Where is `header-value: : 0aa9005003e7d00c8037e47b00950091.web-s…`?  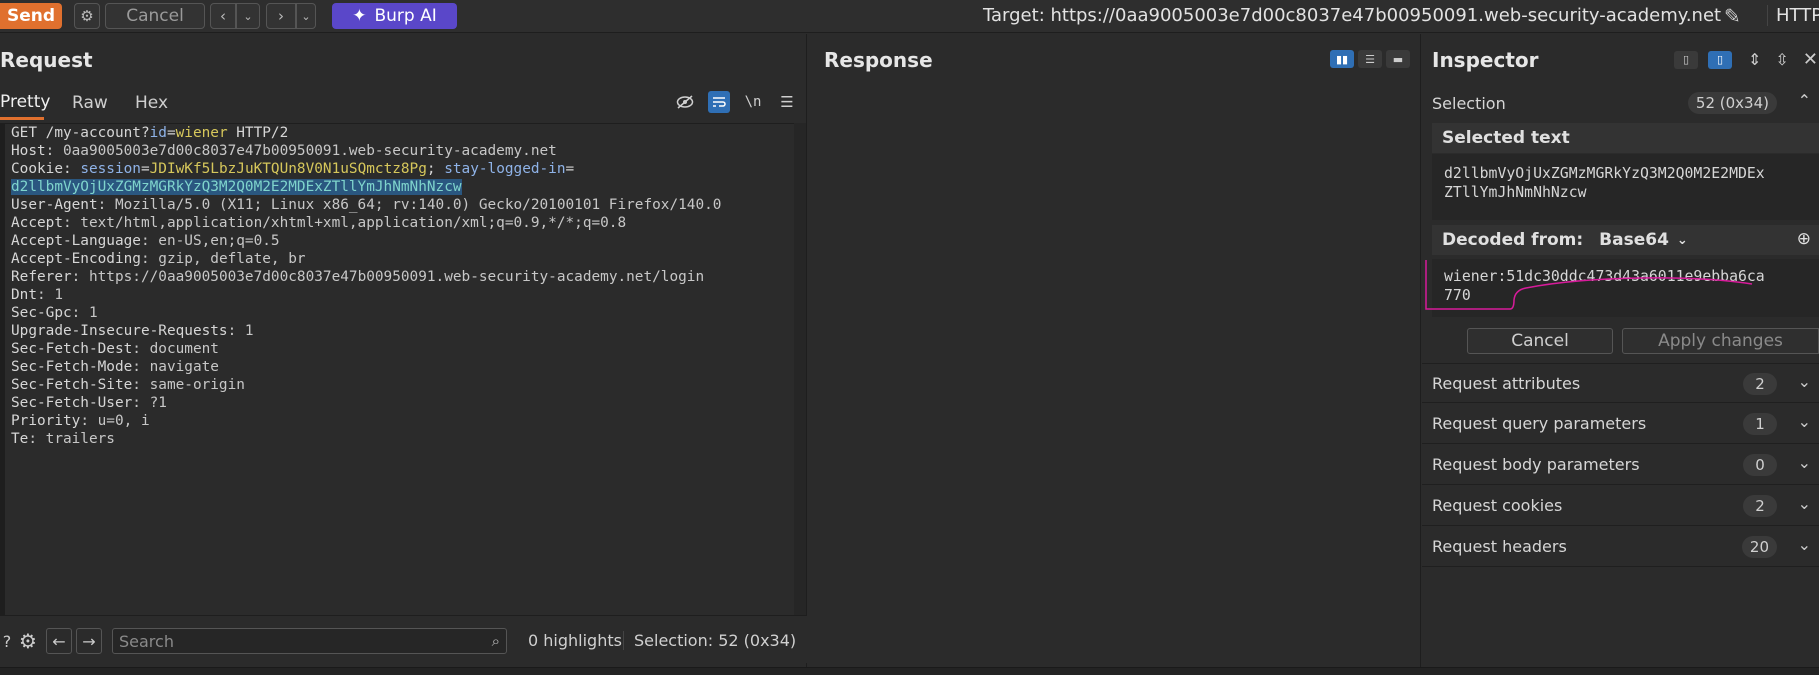
header-value: : 0aa9005003e7d00c8037e47b00950091.web-s… is located at coordinates (301, 151).